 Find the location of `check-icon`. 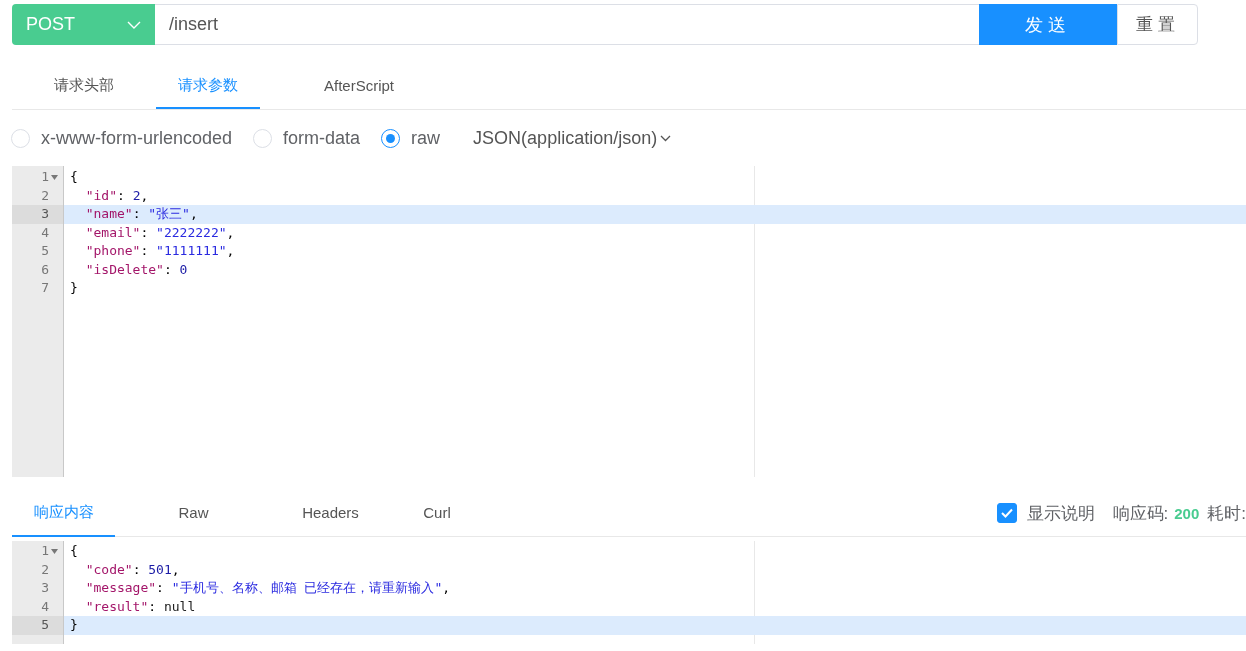

check-icon is located at coordinates (1006, 513).